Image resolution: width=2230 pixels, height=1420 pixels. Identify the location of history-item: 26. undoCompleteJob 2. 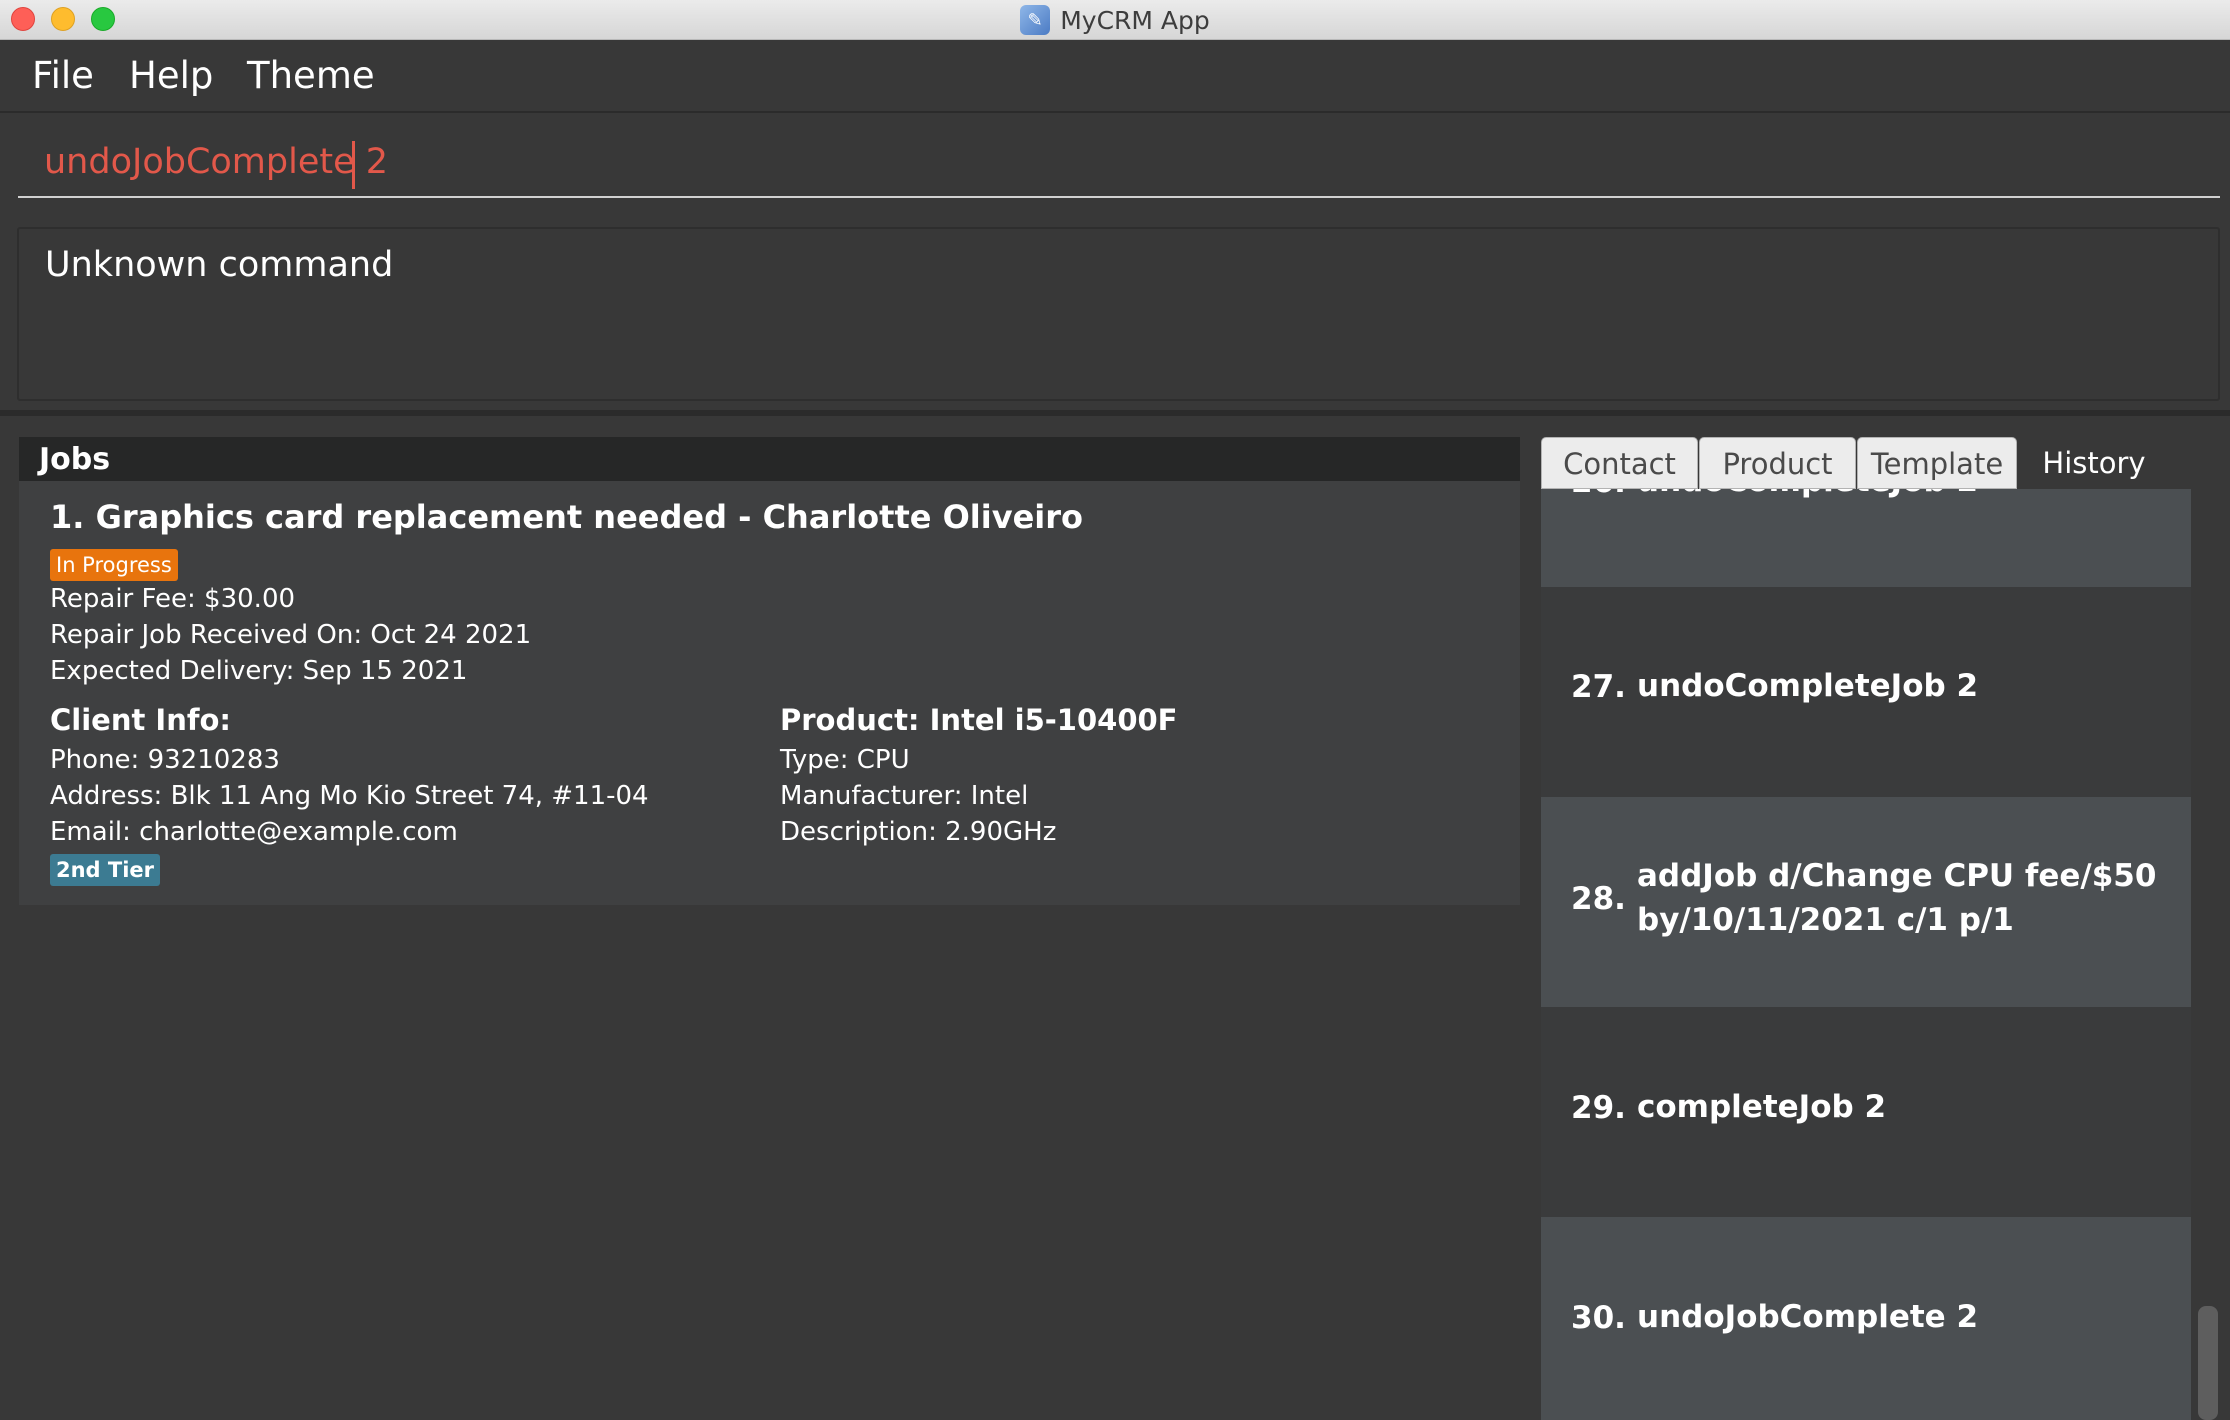
(1866, 538).